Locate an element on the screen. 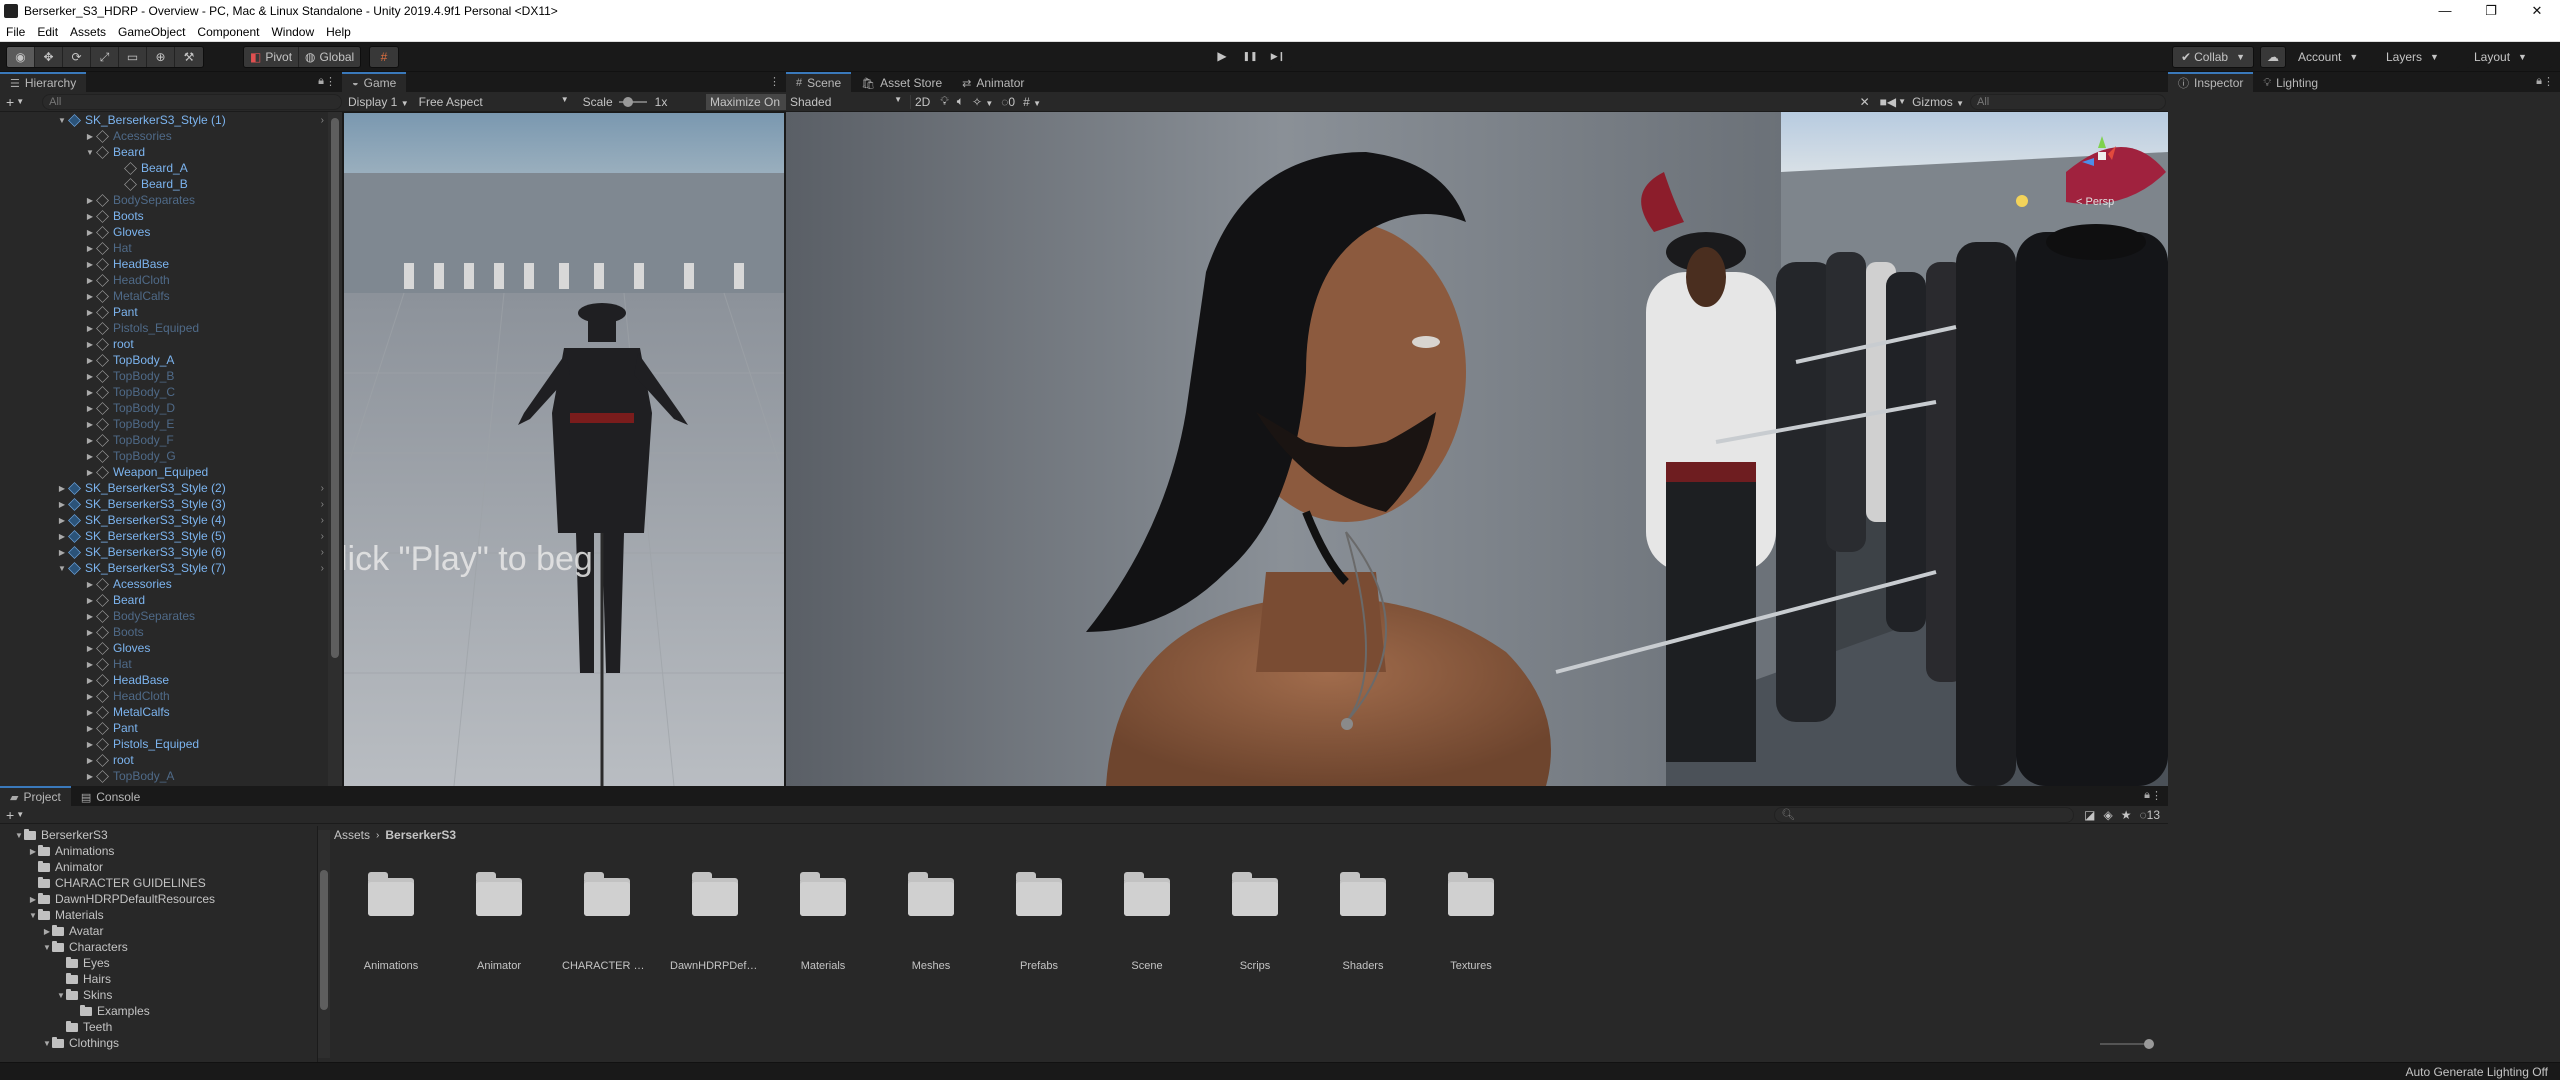 The image size is (2560, 1080). menu-assets: Assets is located at coordinates (88, 32).